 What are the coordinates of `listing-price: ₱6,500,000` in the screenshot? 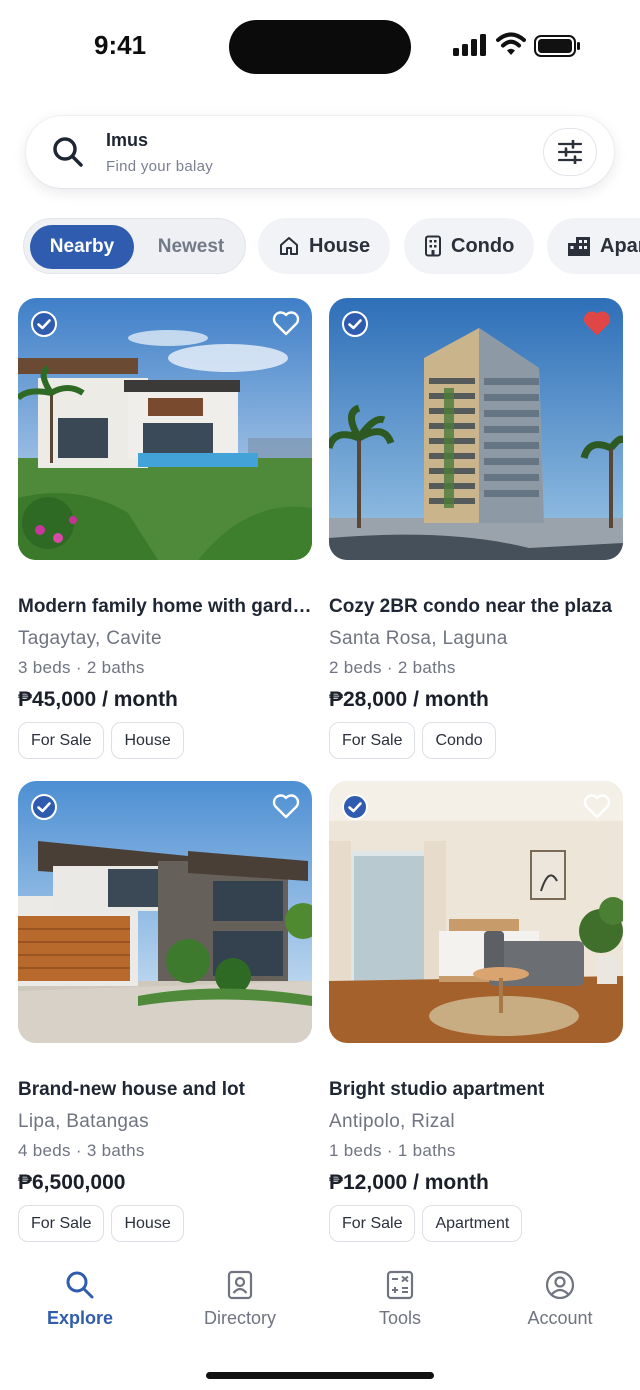 It's located at (72, 1182).